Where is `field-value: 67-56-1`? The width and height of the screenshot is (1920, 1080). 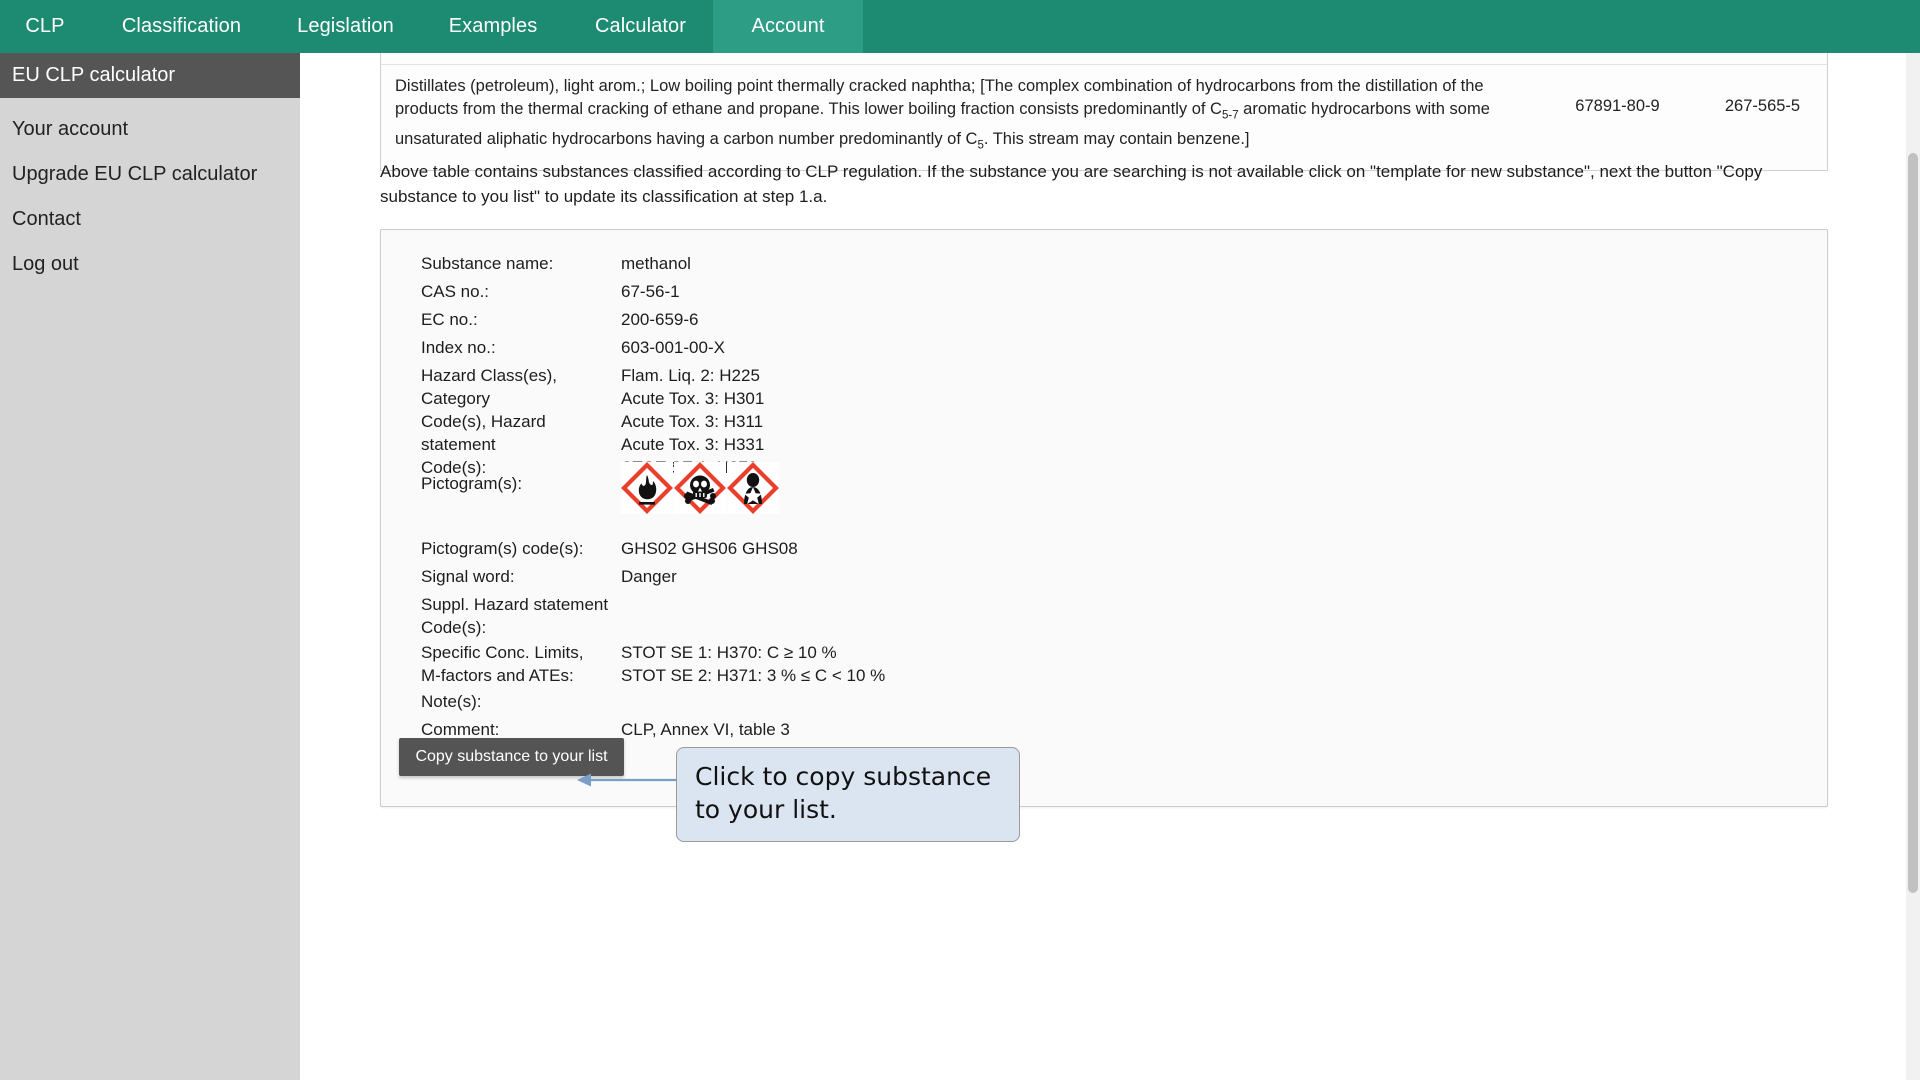 field-value: 67-56-1 is located at coordinates (650, 291).